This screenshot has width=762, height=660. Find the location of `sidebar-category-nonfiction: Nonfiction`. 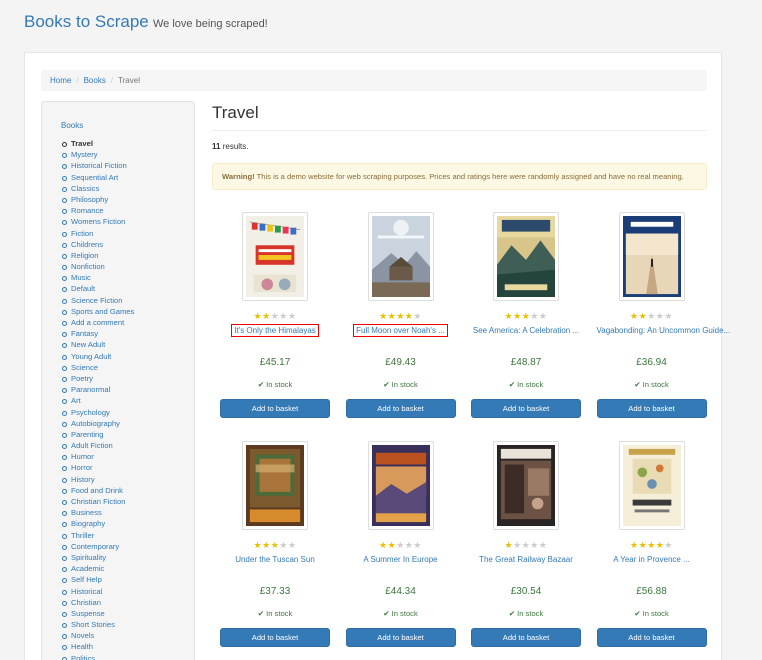

sidebar-category-nonfiction: Nonfiction is located at coordinates (98, 266).